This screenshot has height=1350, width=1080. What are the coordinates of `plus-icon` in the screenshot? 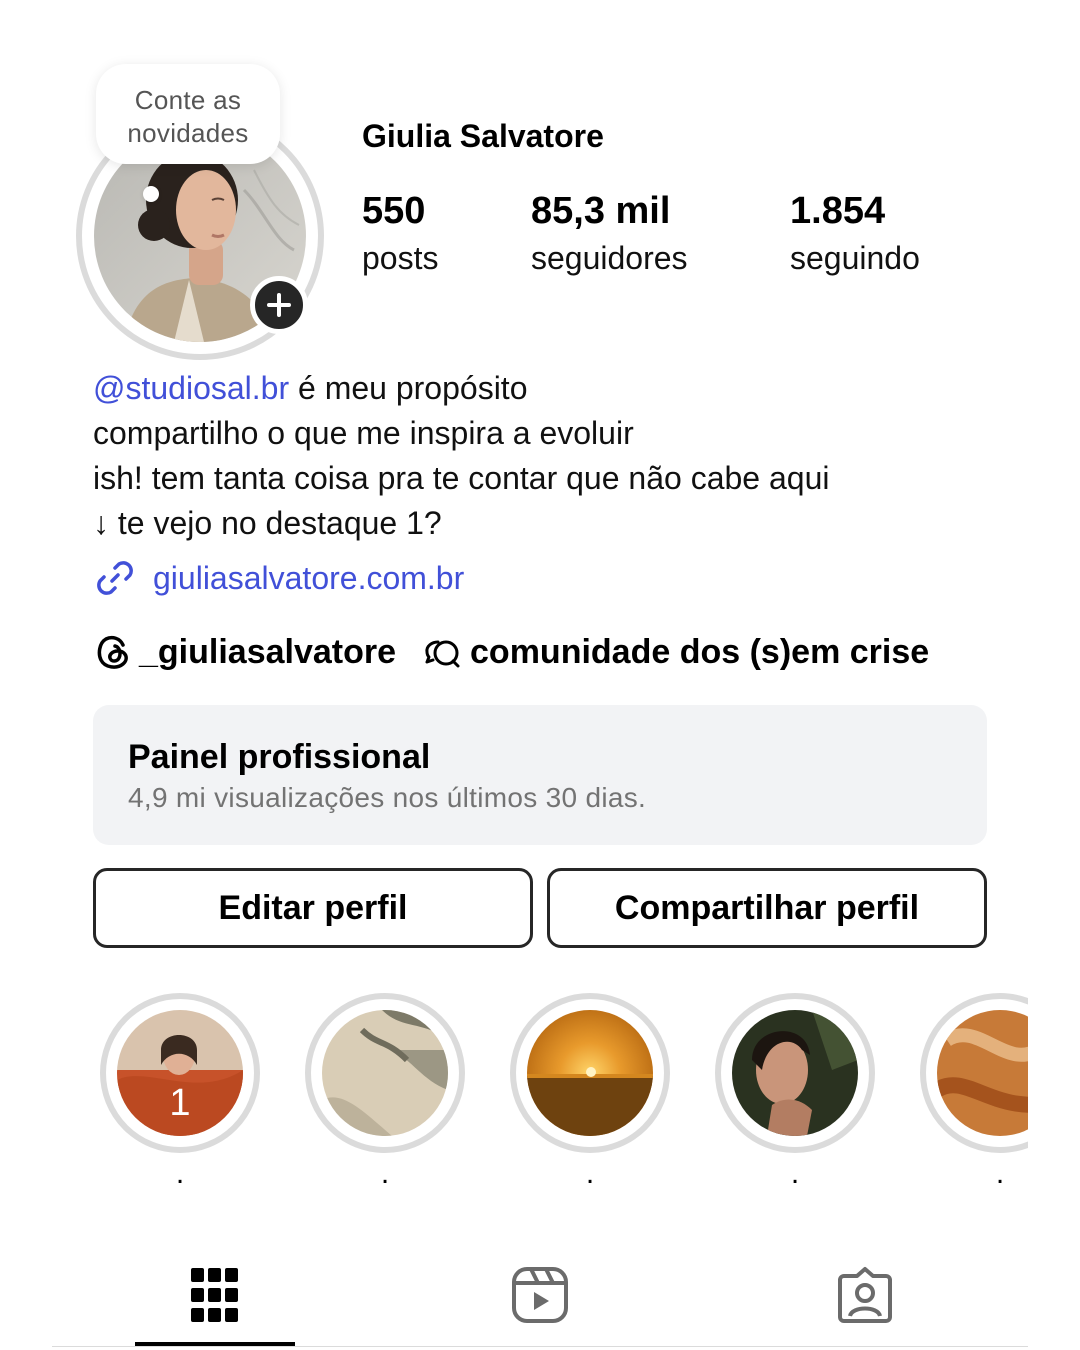 It's located at (279, 305).